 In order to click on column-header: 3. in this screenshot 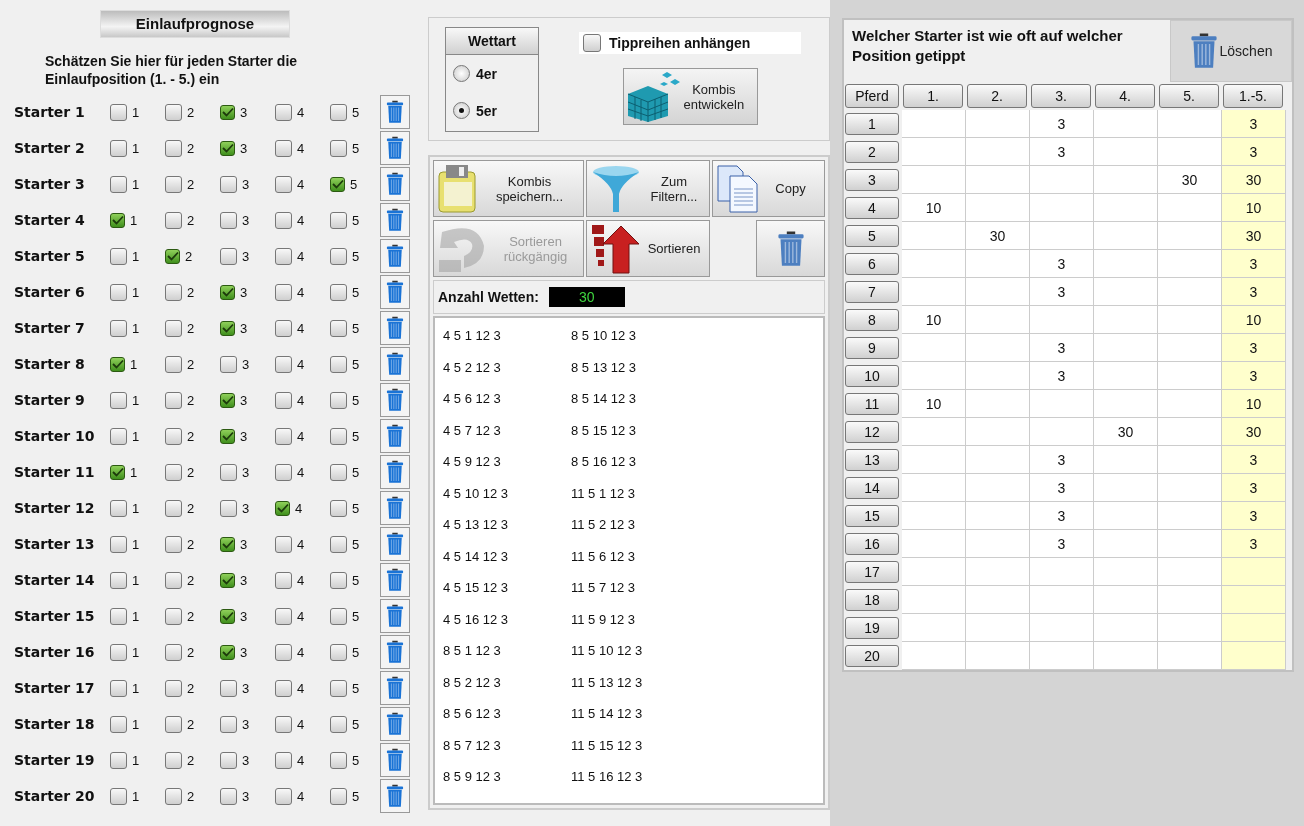, I will do `click(1061, 96)`.